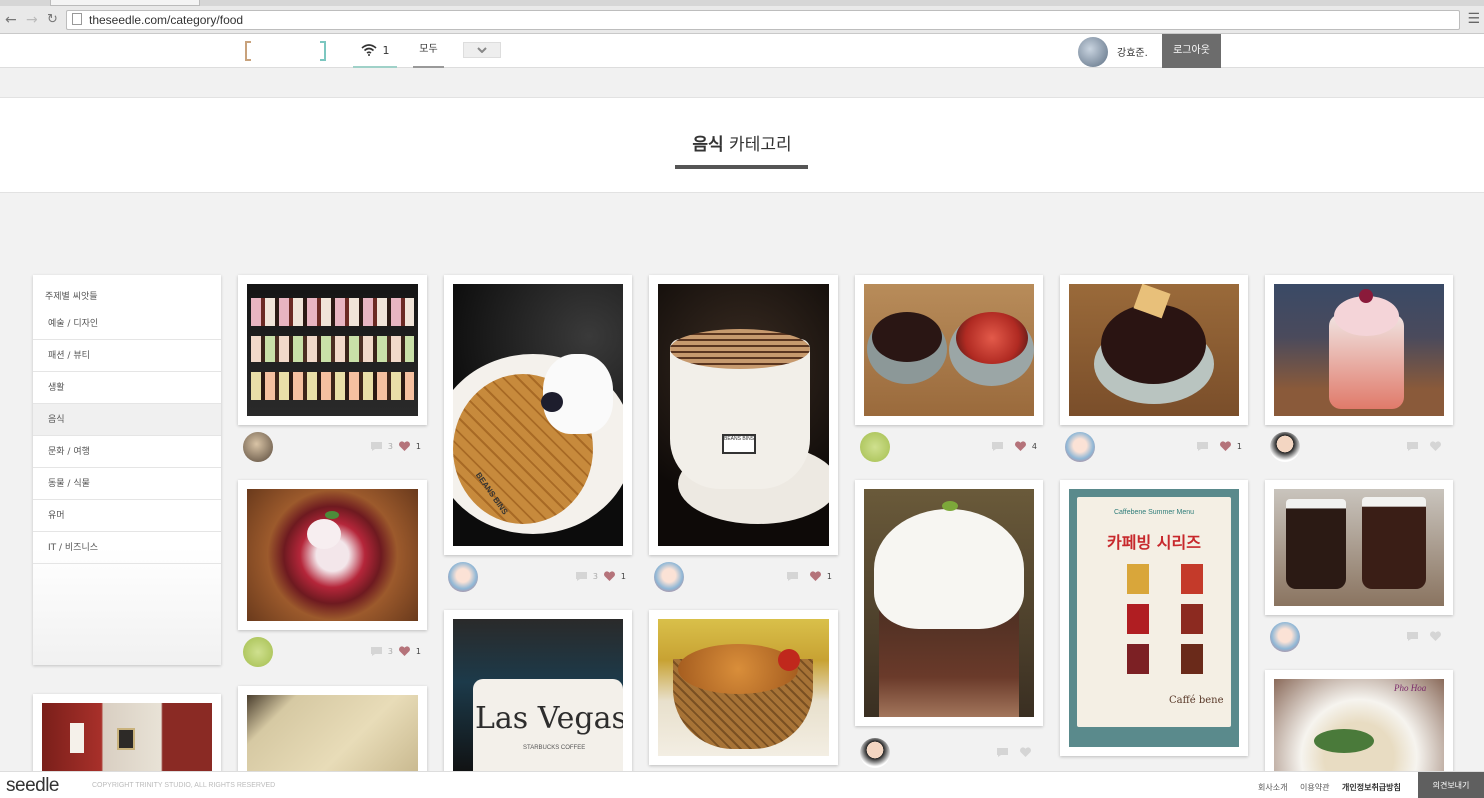  I want to click on red-beans, so click(1153, 344).